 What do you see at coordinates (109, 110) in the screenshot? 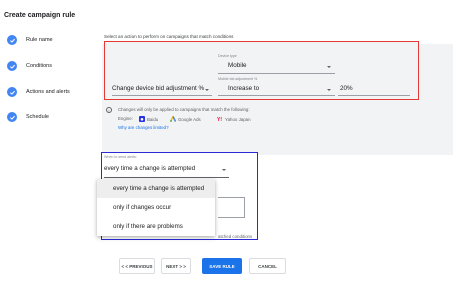
I see `info-icon: i` at bounding box center [109, 110].